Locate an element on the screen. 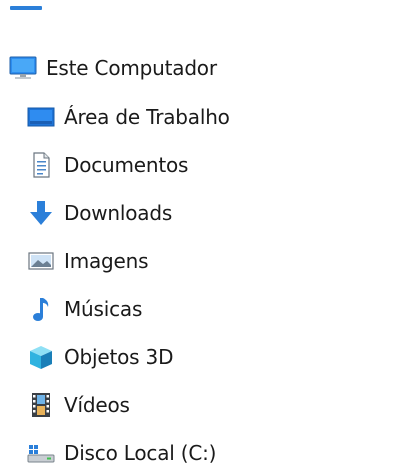 The width and height of the screenshot is (405, 473). film-icon is located at coordinates (41, 405).